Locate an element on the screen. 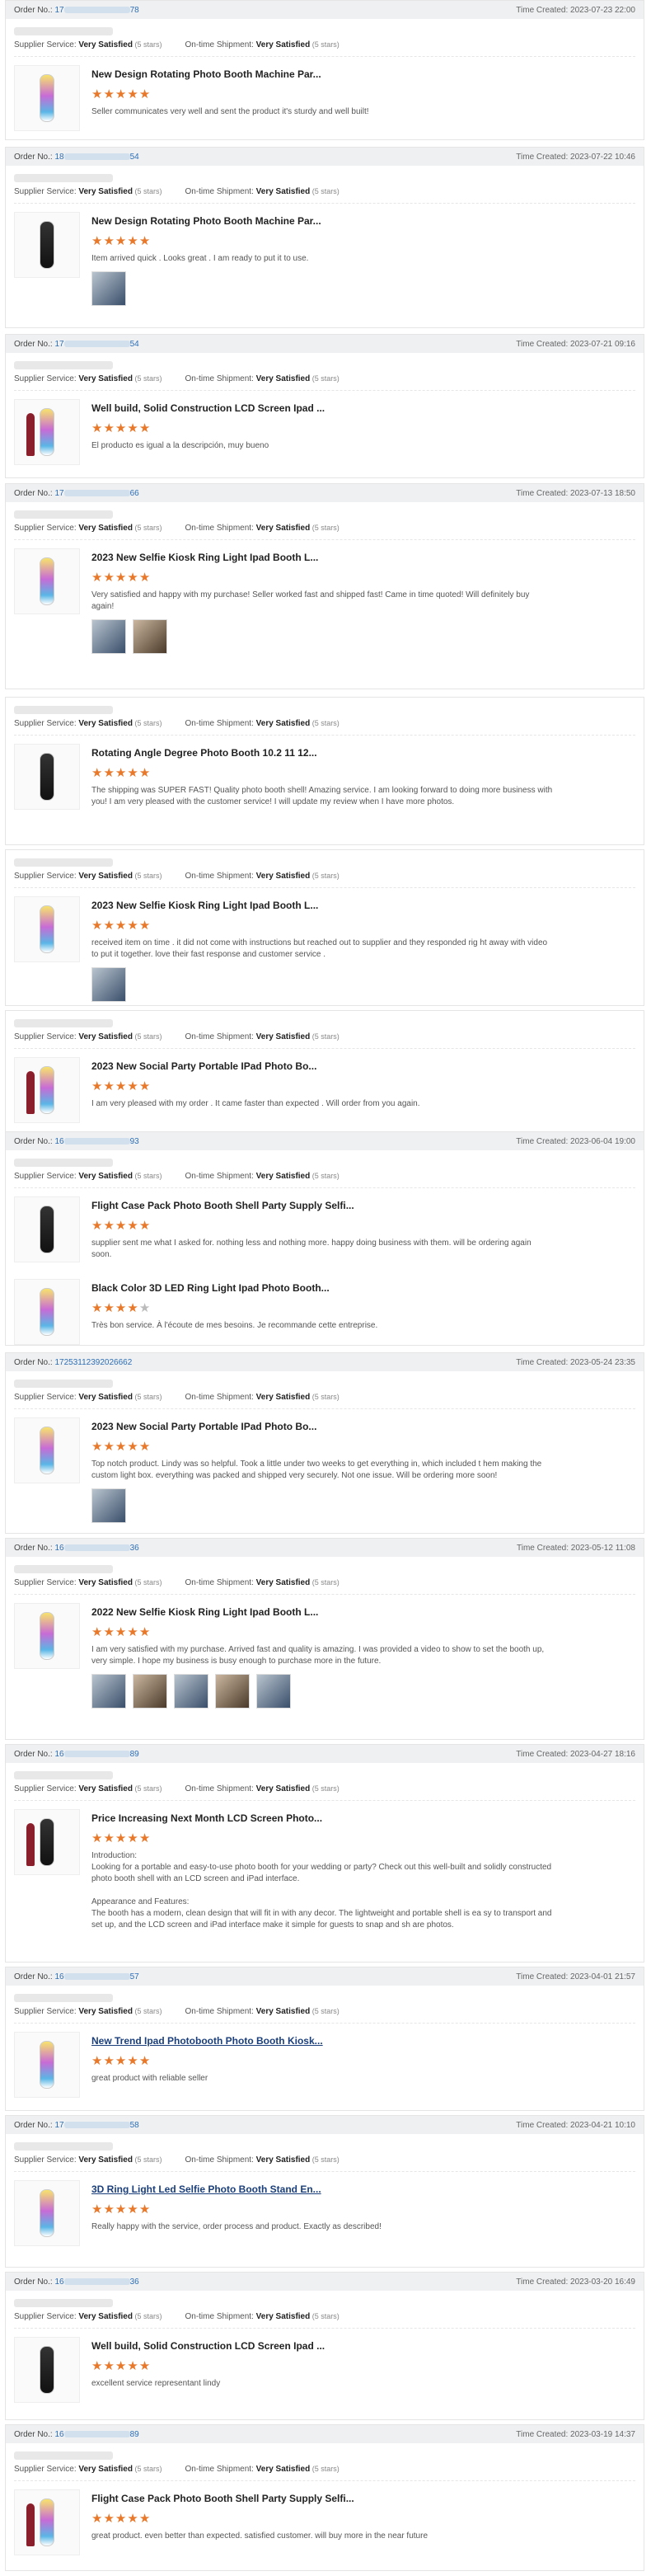 The image size is (651, 2576). order-no-suffix: 57 is located at coordinates (134, 1976).